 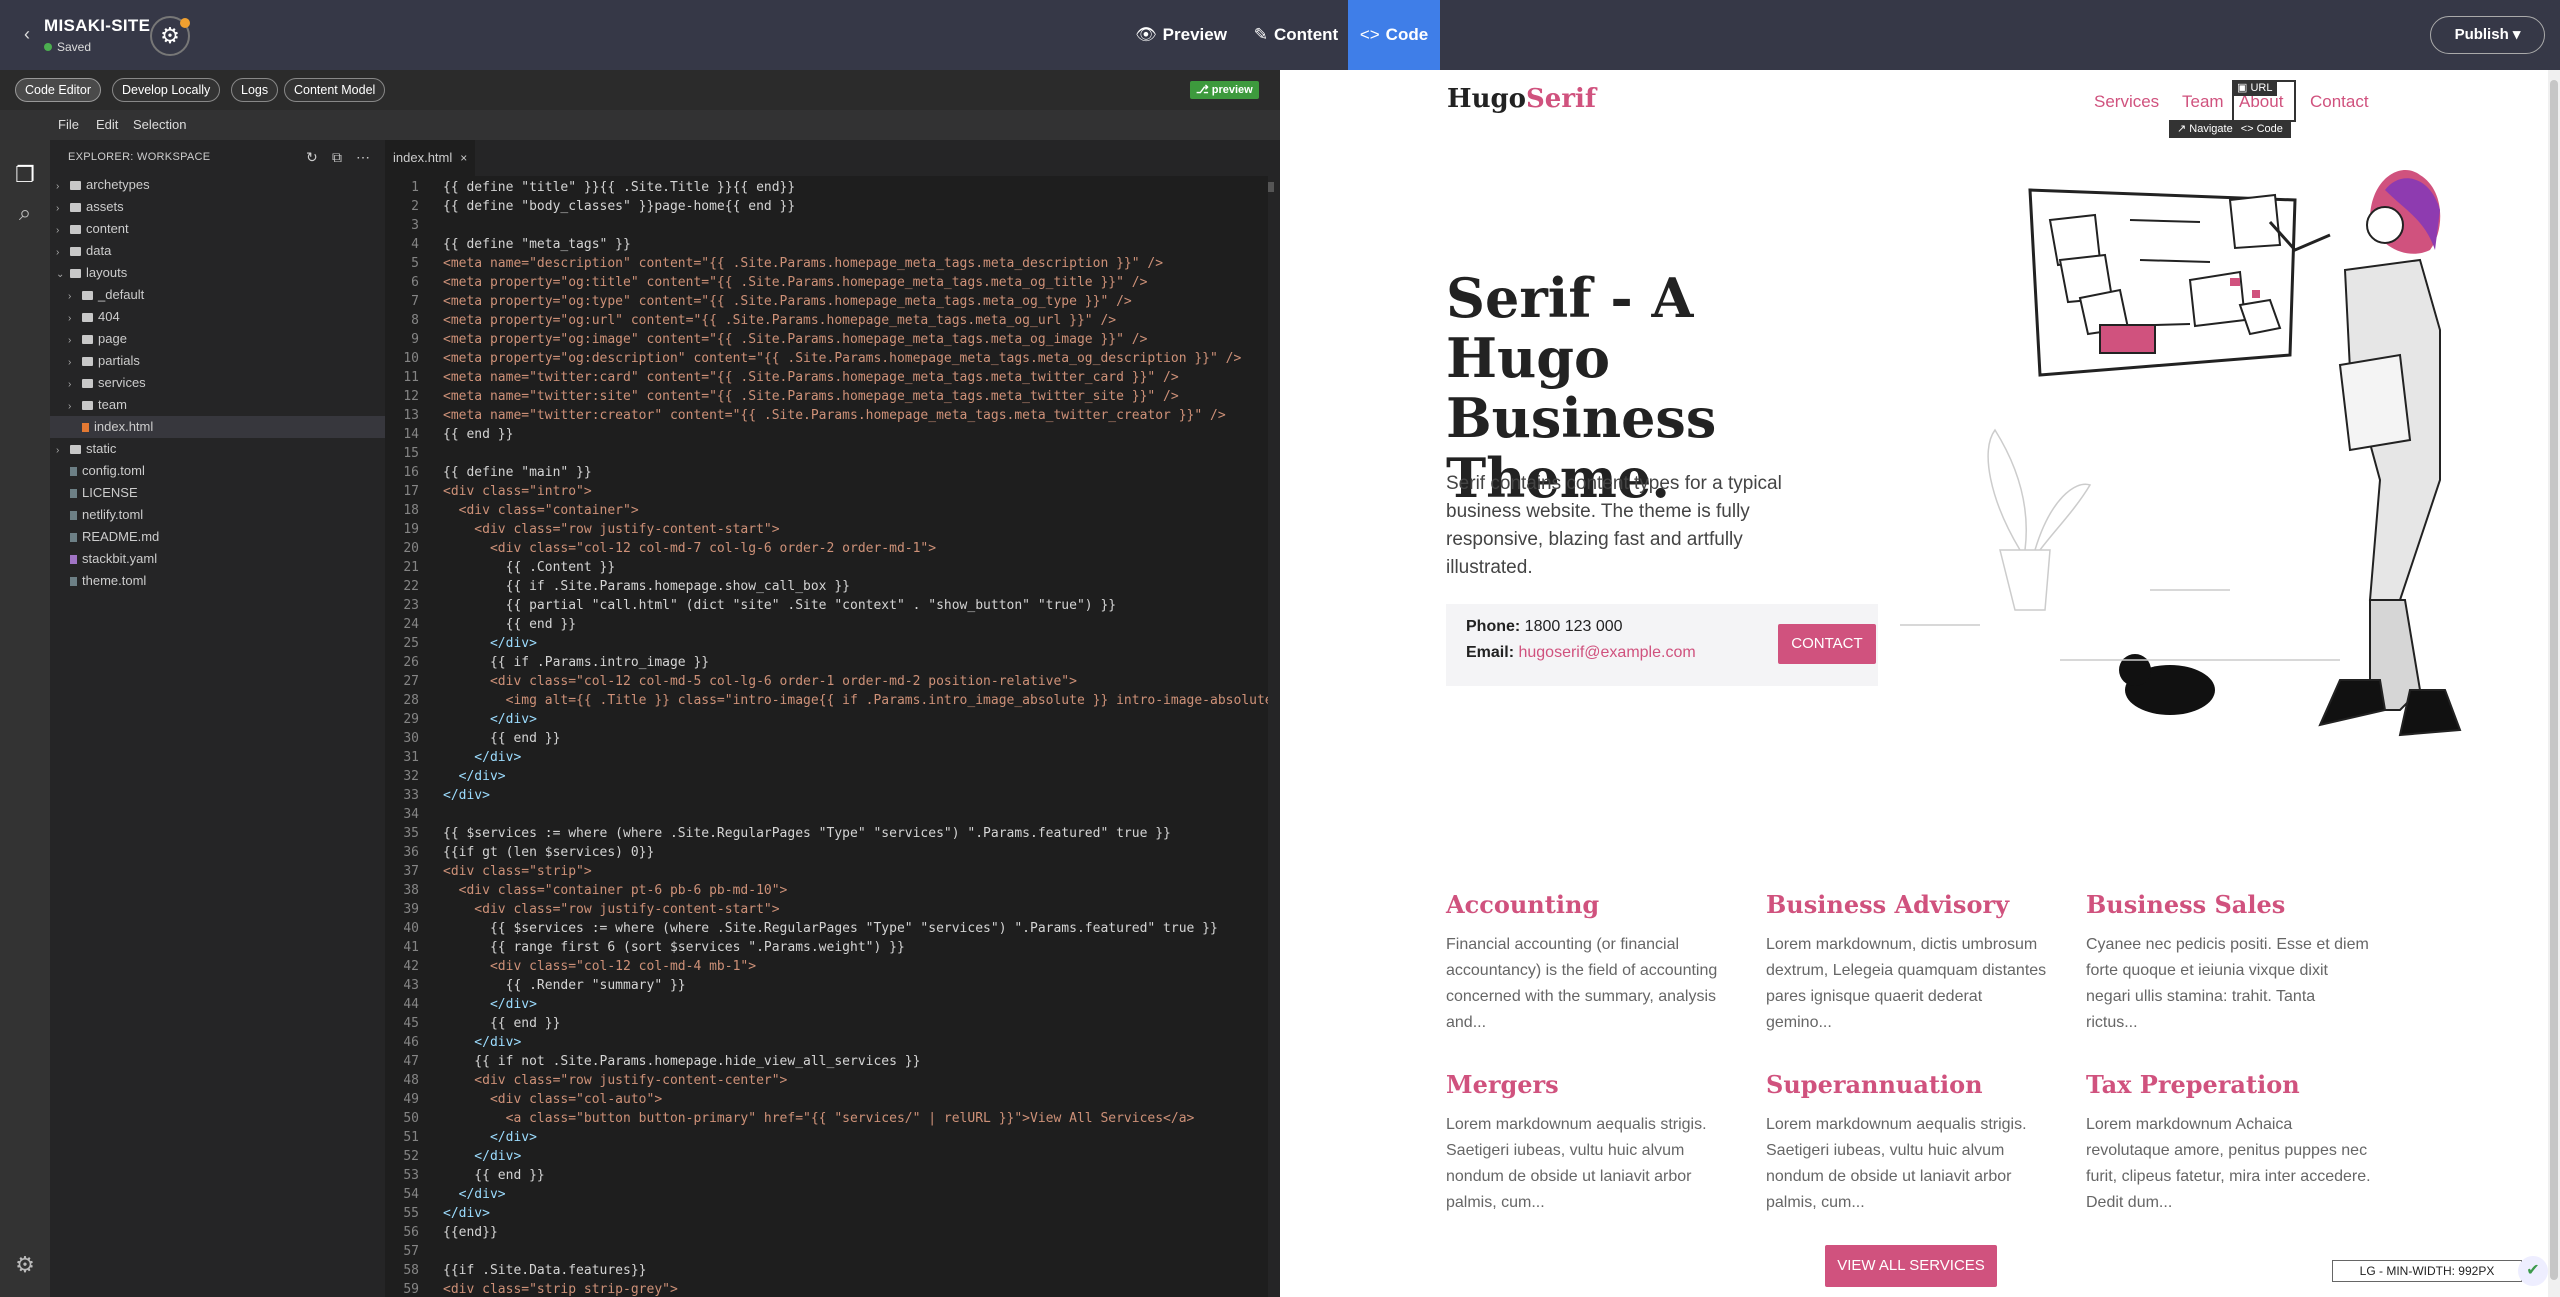 I want to click on tree-item-layouts: ⌄ layouts, so click(x=217, y=273).